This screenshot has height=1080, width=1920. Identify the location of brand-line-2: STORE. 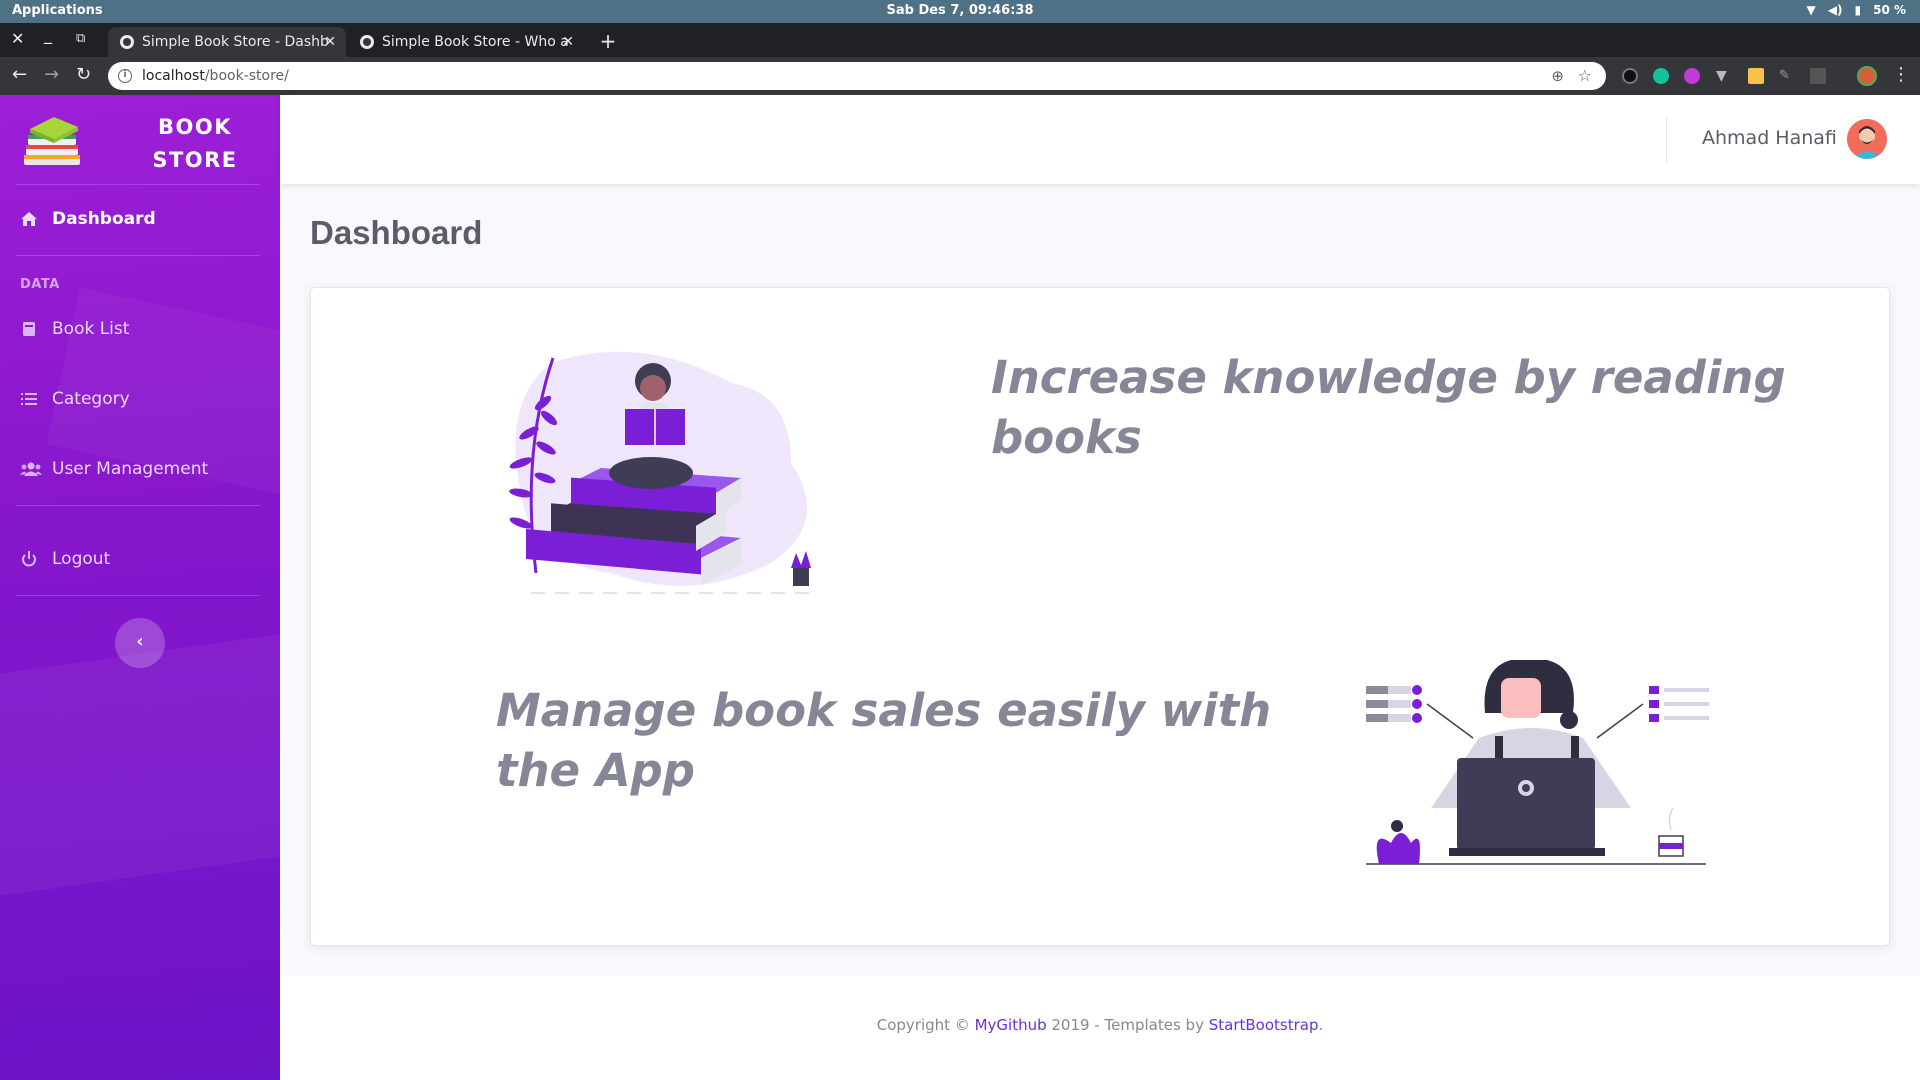
(195, 160).